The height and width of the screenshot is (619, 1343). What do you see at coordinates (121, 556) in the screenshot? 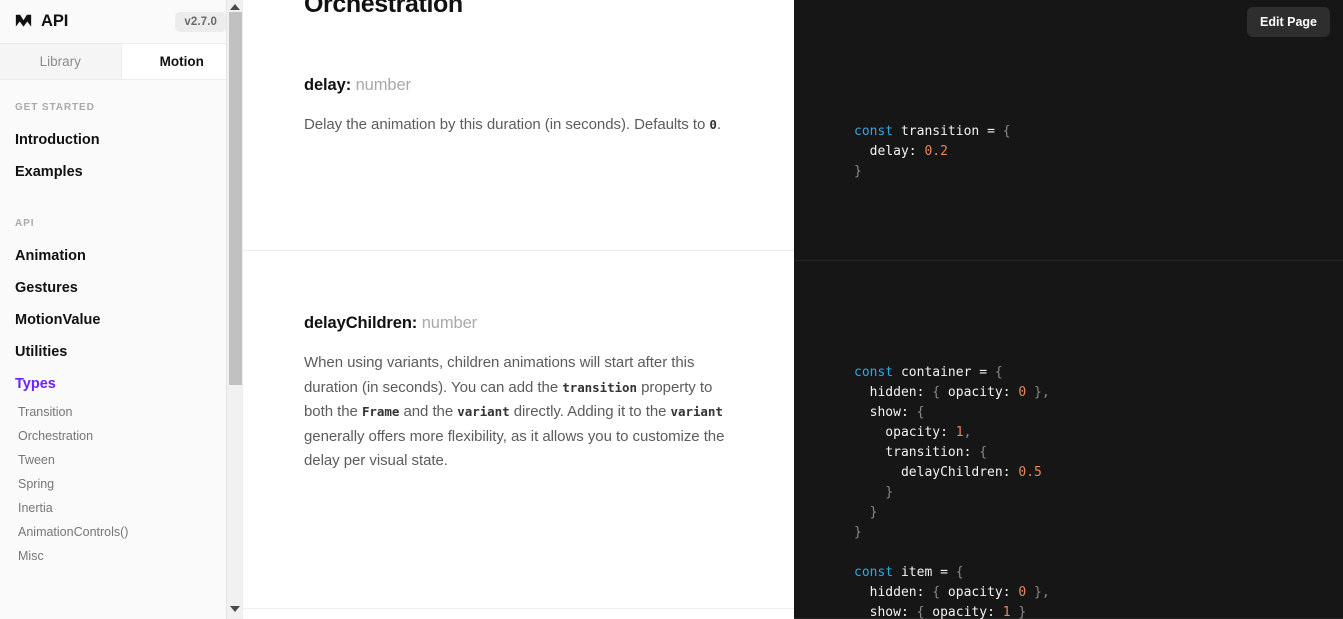
I see `sidebar-subitem-misc: Misc` at bounding box center [121, 556].